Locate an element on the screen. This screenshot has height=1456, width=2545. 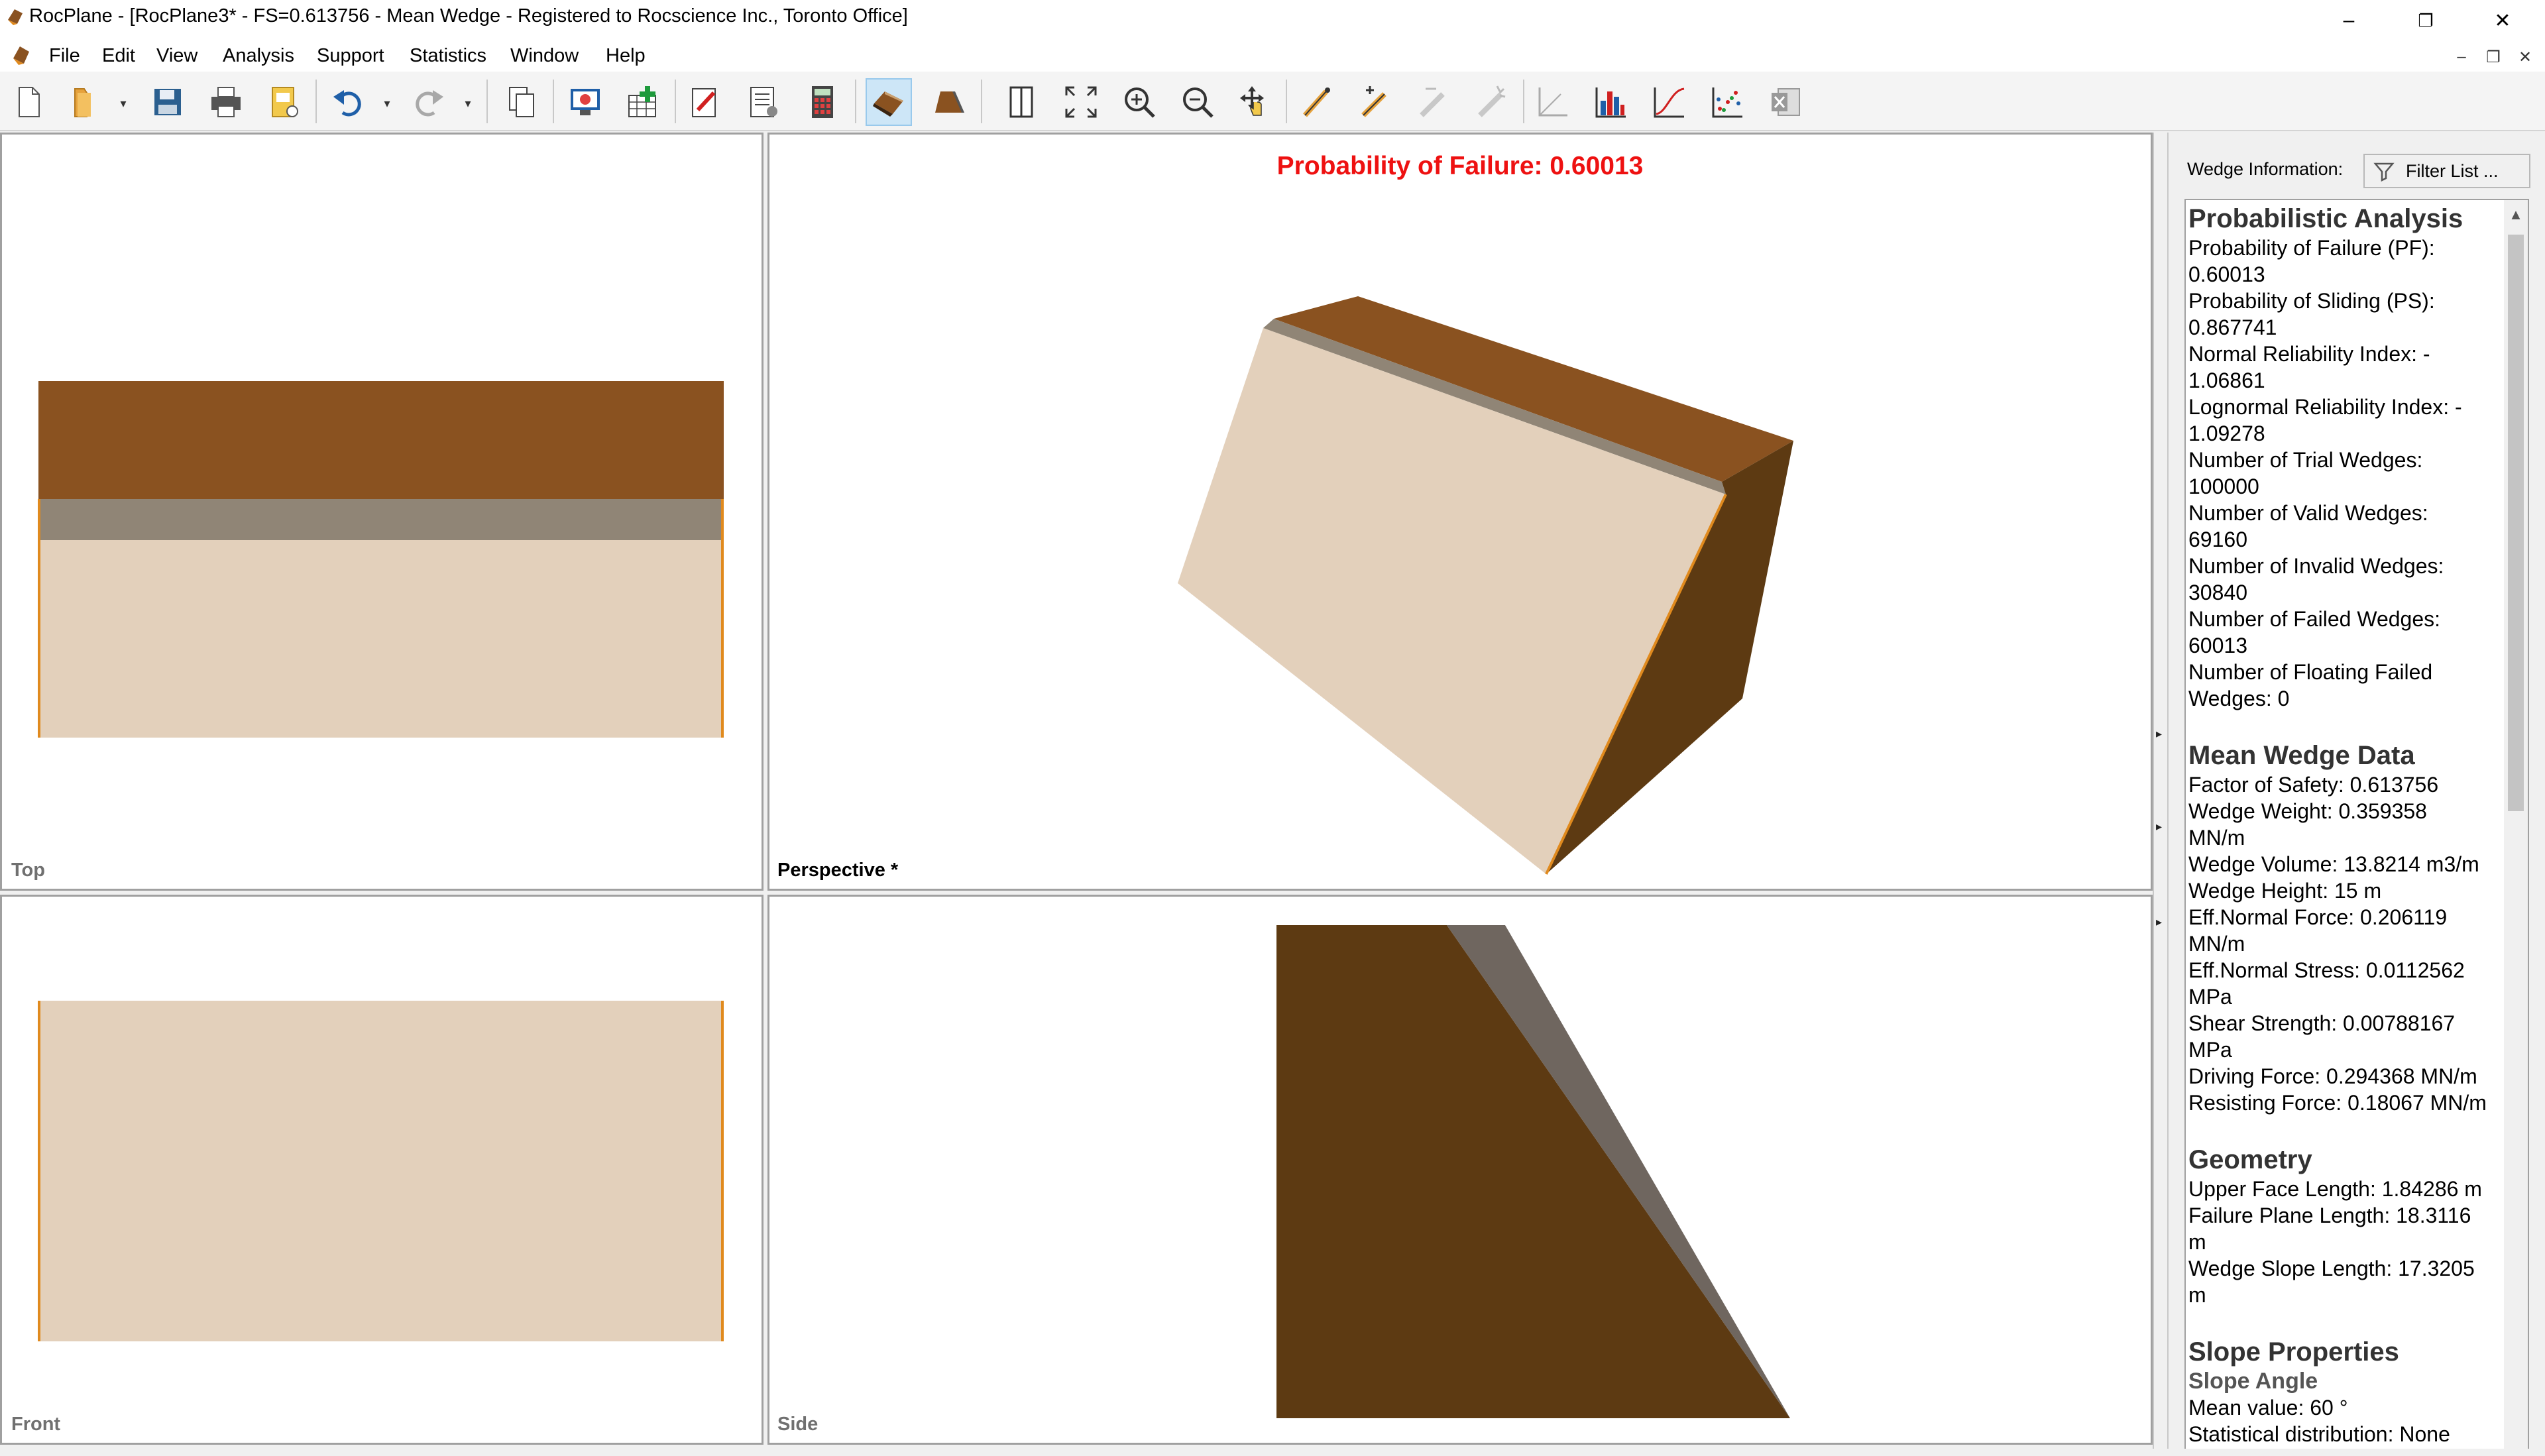
menu-file: File is located at coordinates (64, 55).